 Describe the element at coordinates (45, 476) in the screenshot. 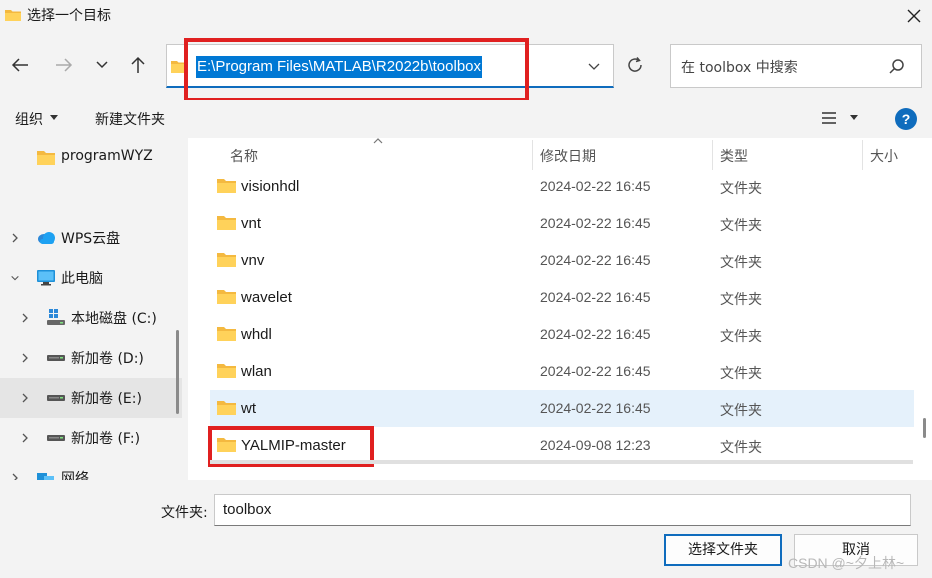

I see `network-icon` at that location.